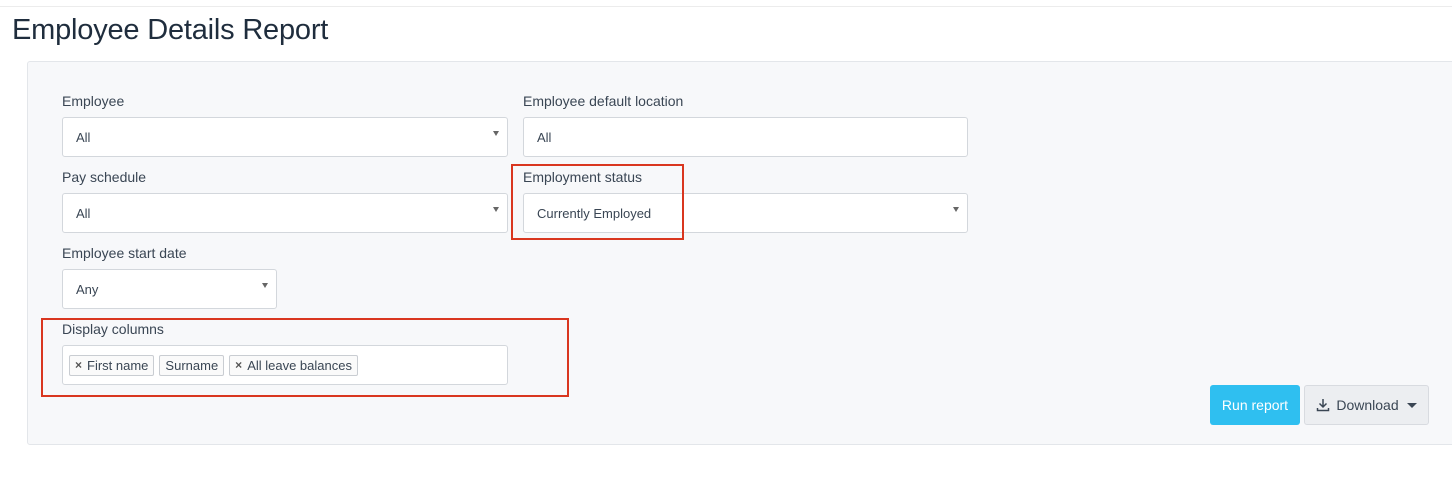  Describe the element at coordinates (1255, 405) in the screenshot. I see `run-report-button: Run report` at that location.